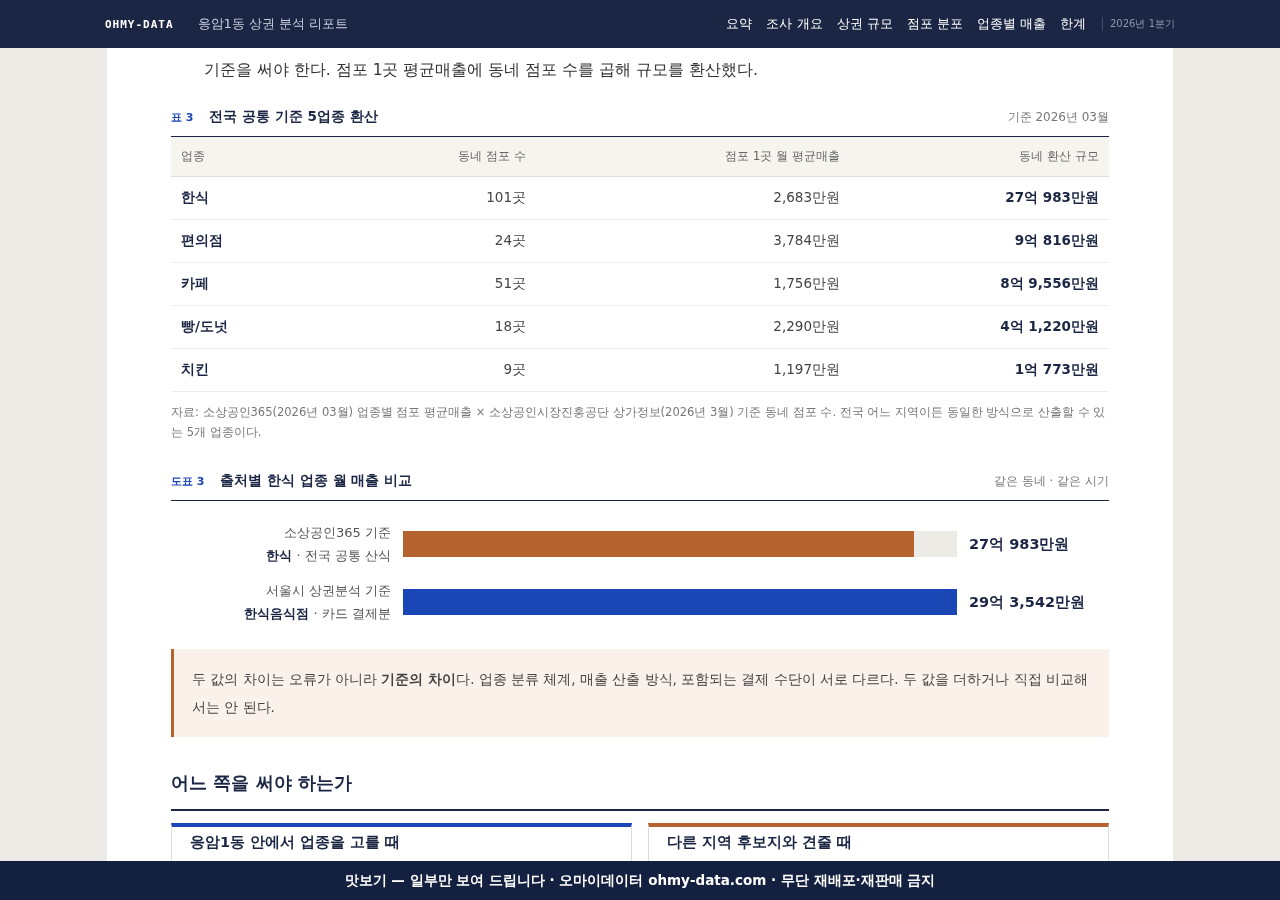  What do you see at coordinates (806, 198) in the screenshot?
I see `table-cell-text: 2,683만원` at bounding box center [806, 198].